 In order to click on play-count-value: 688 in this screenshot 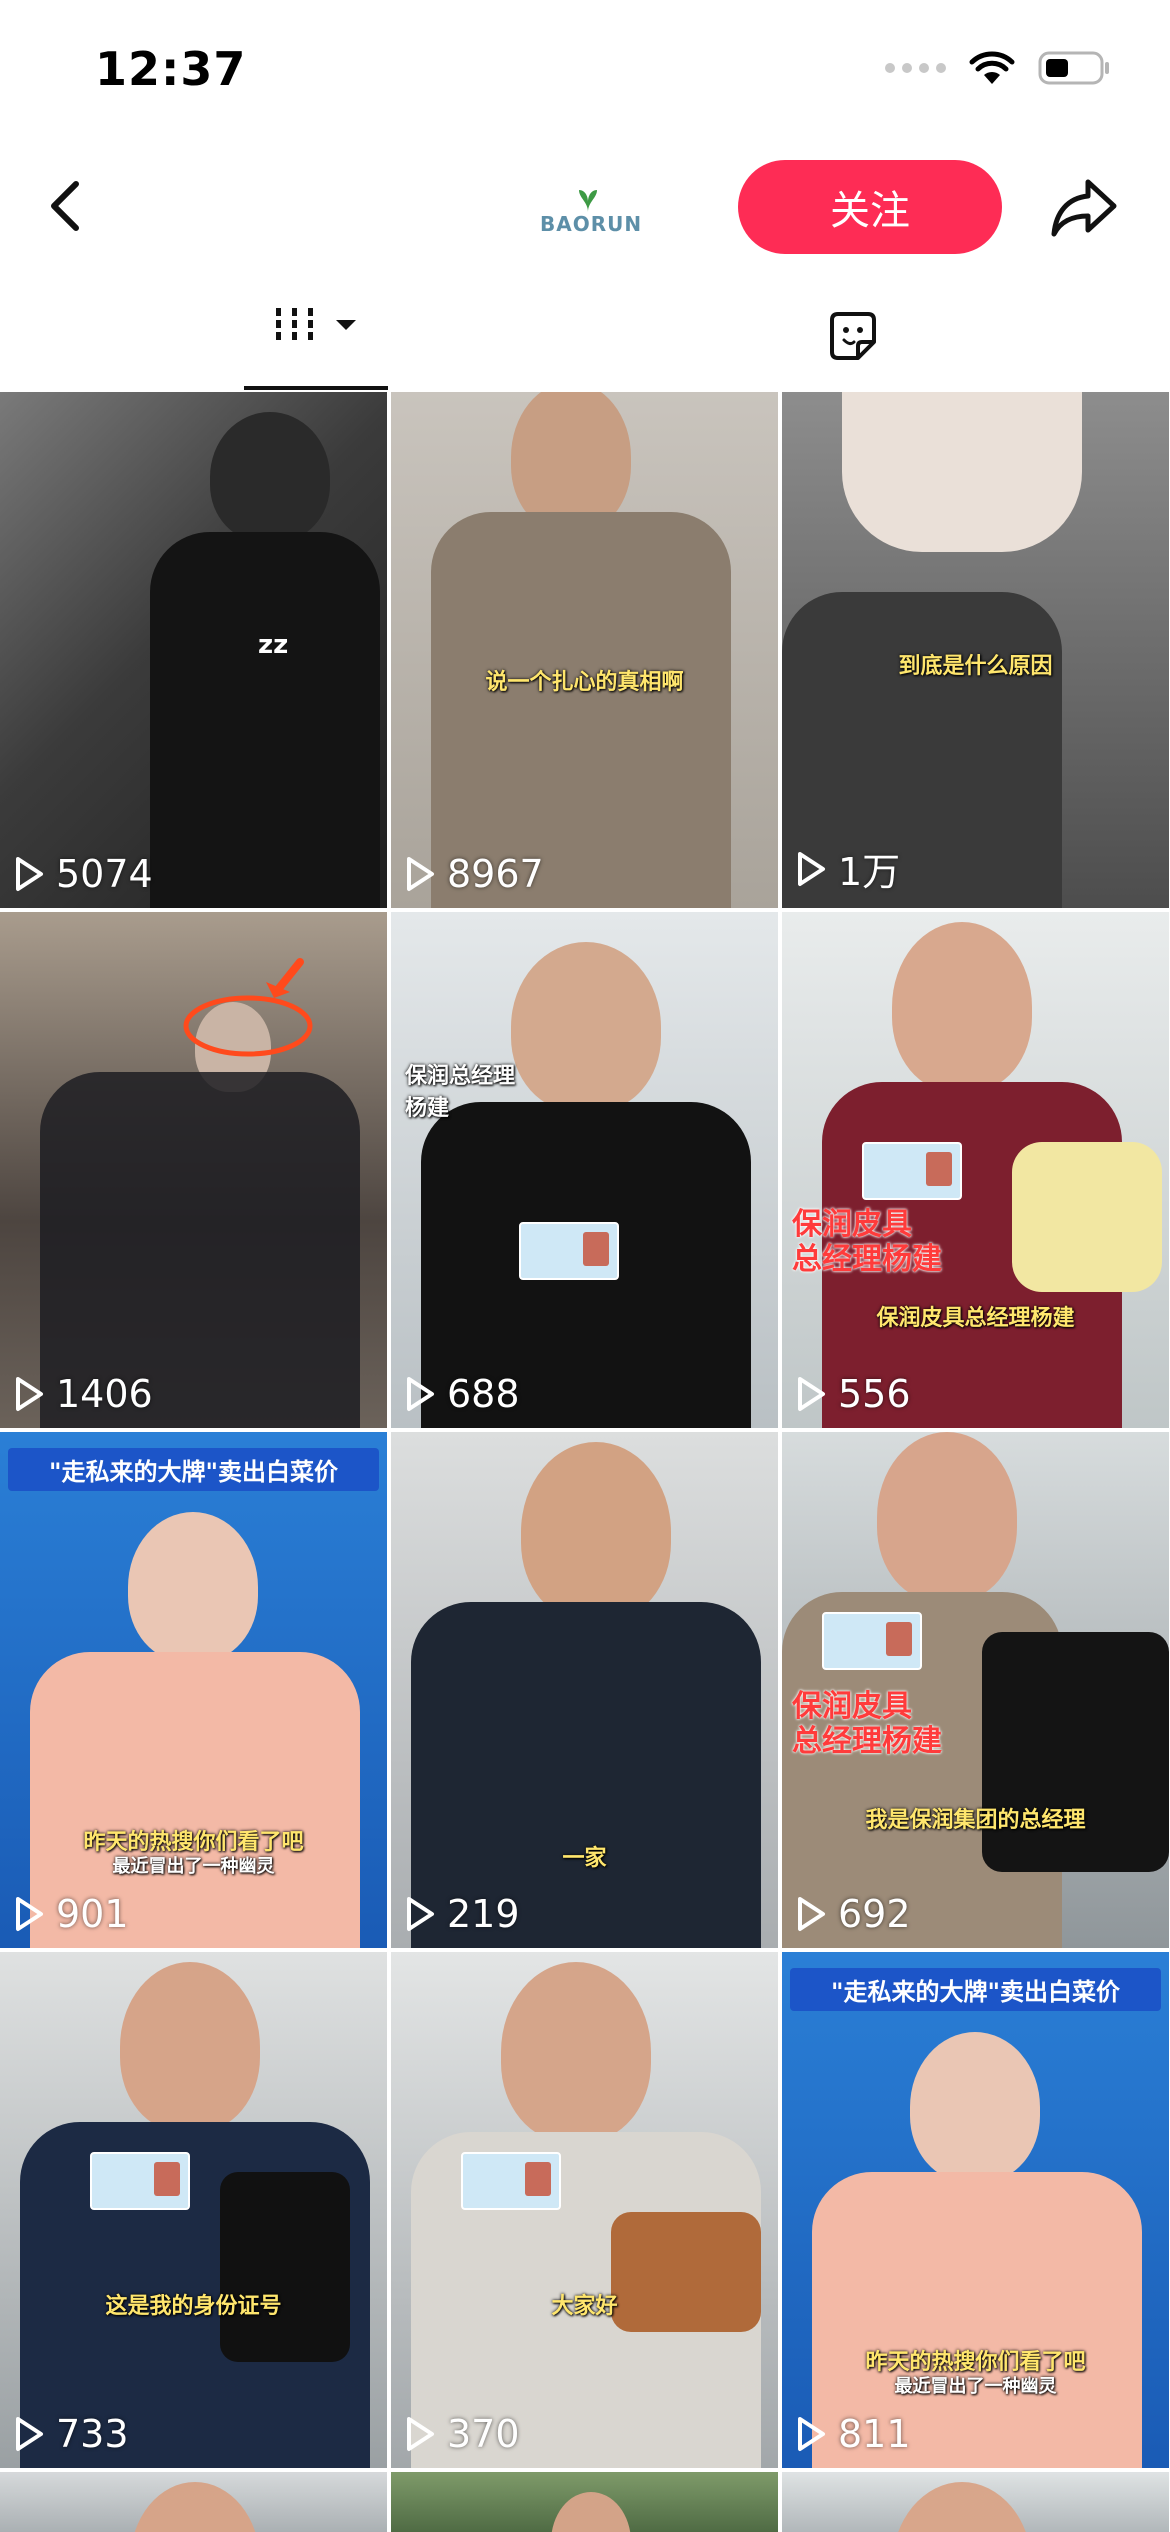, I will do `click(483, 1394)`.